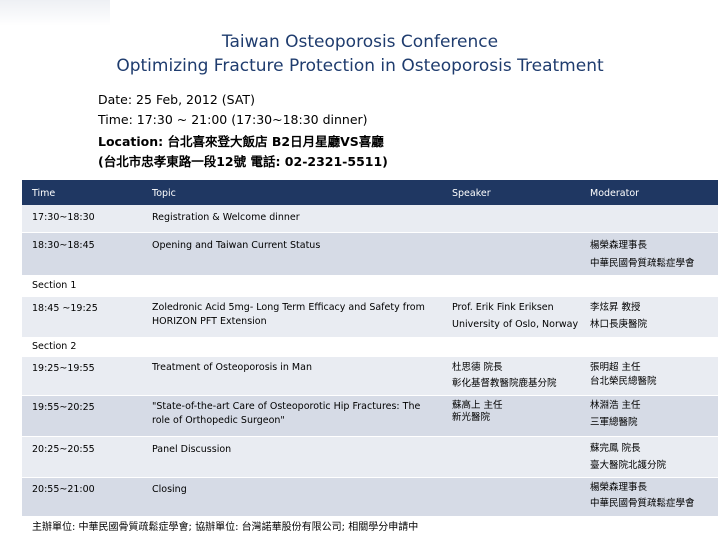  What do you see at coordinates (614, 422) in the screenshot?
I see `row-moderator-affiliation: 三軍總醫院` at bounding box center [614, 422].